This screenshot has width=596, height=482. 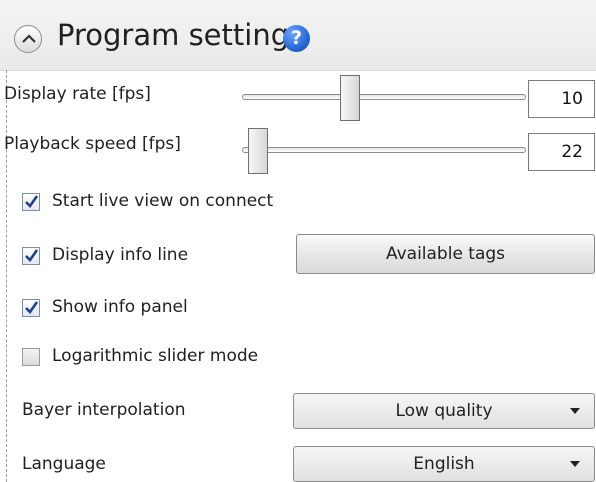 I want to click on collapse-button, so click(x=28, y=39).